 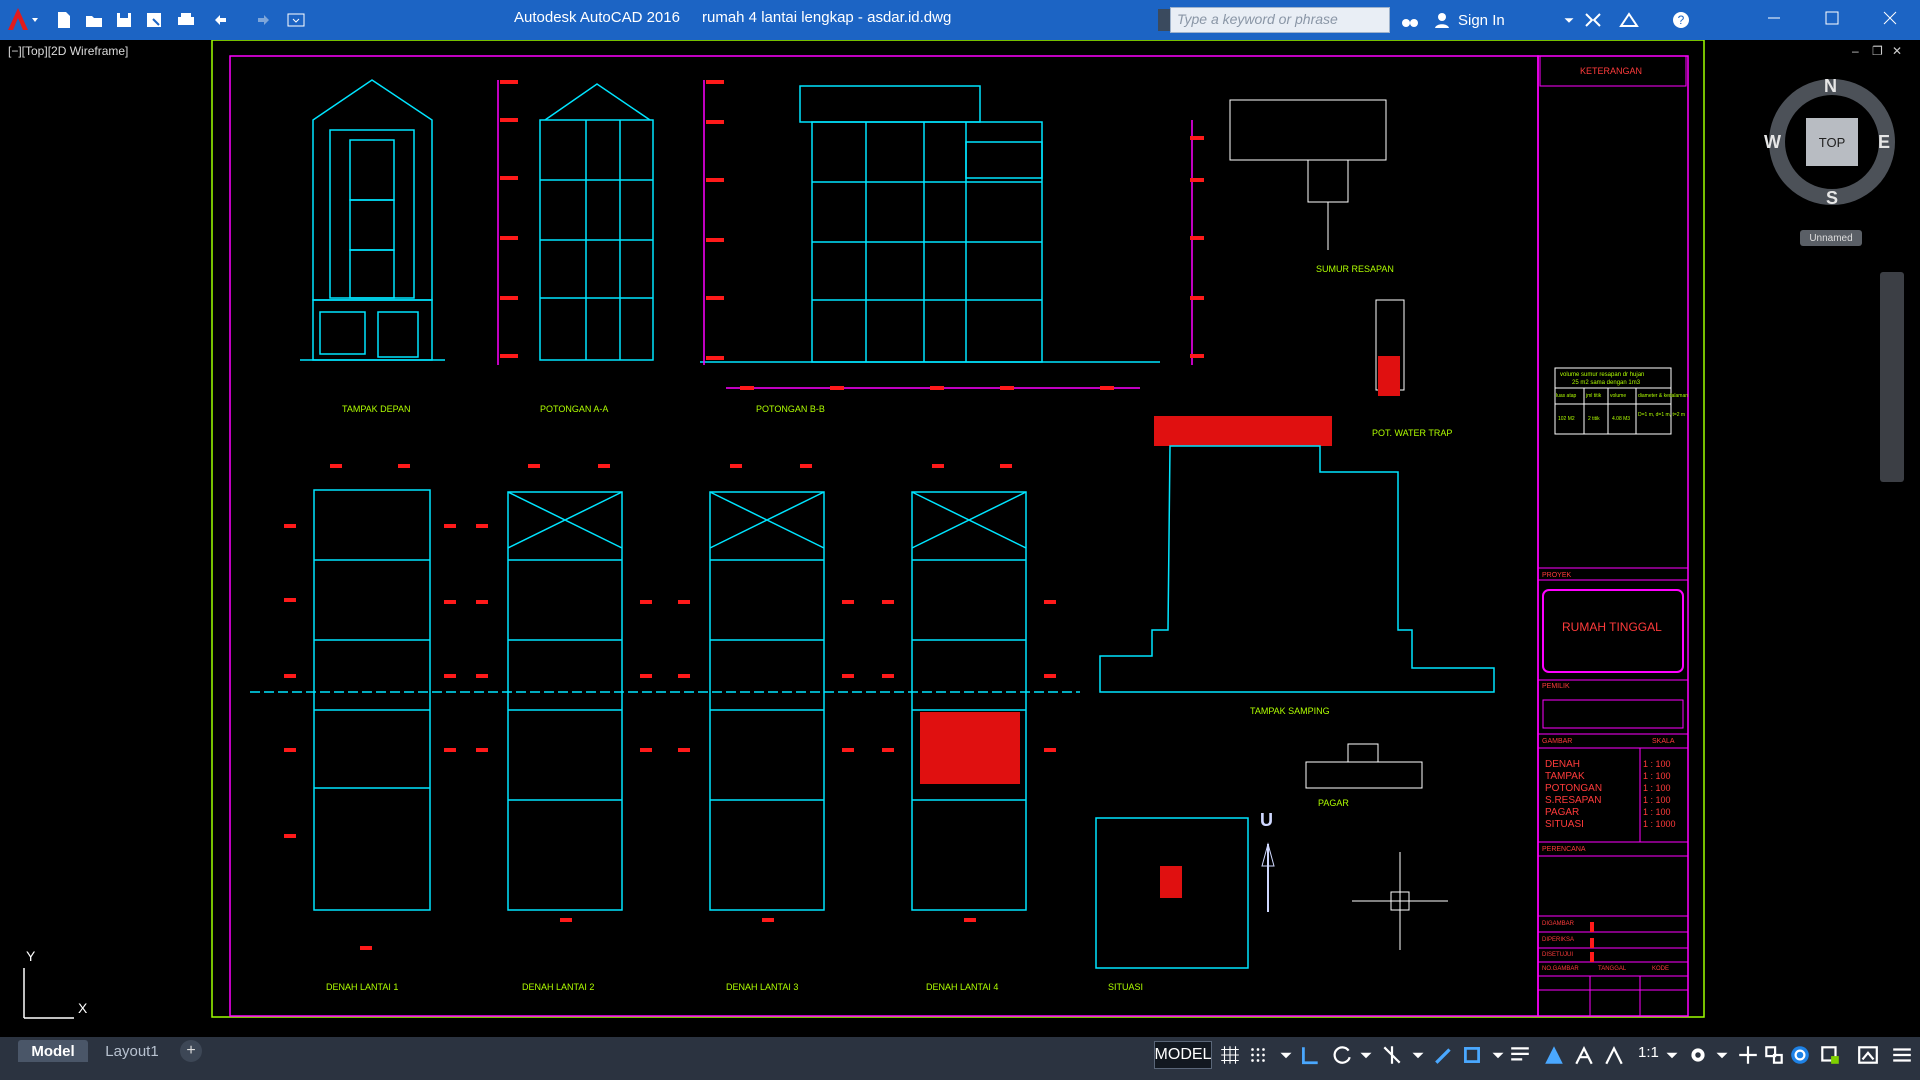 I want to click on water-table-caption-2: 25 m2 sama dengan 1m3, so click(x=1606, y=383).